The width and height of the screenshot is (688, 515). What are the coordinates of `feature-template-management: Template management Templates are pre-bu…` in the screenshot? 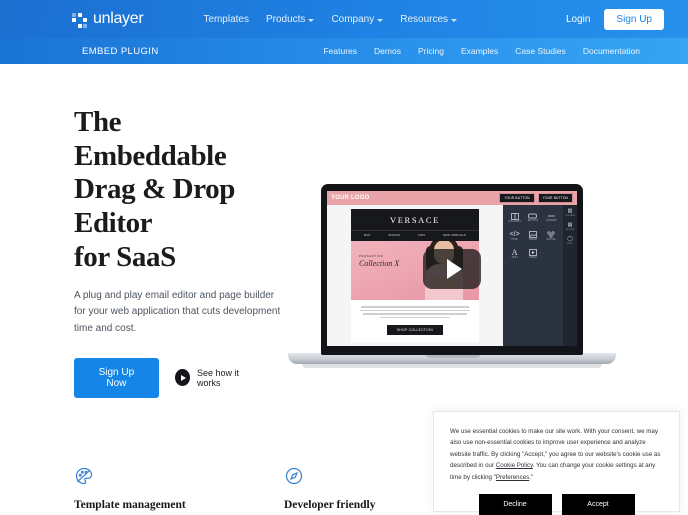 It's located at (165, 490).